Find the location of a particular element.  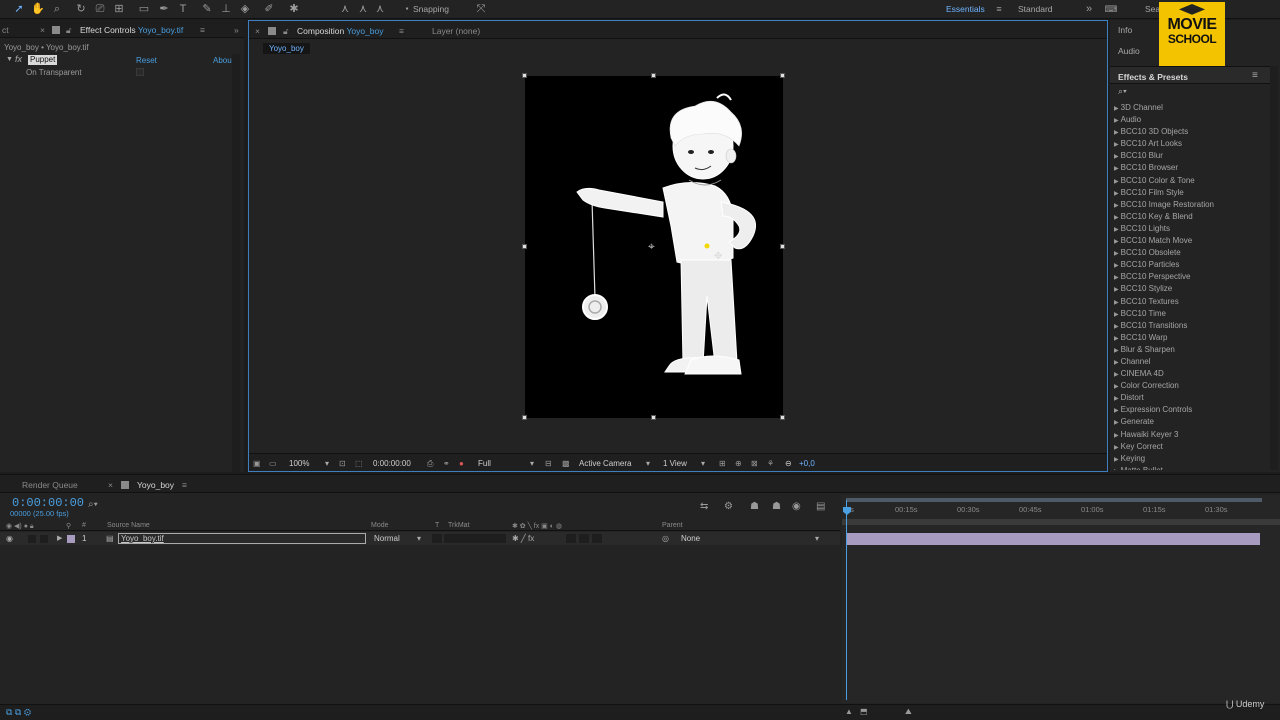

layer-switches-icon: ✱ ╱ fx is located at coordinates (523, 538).